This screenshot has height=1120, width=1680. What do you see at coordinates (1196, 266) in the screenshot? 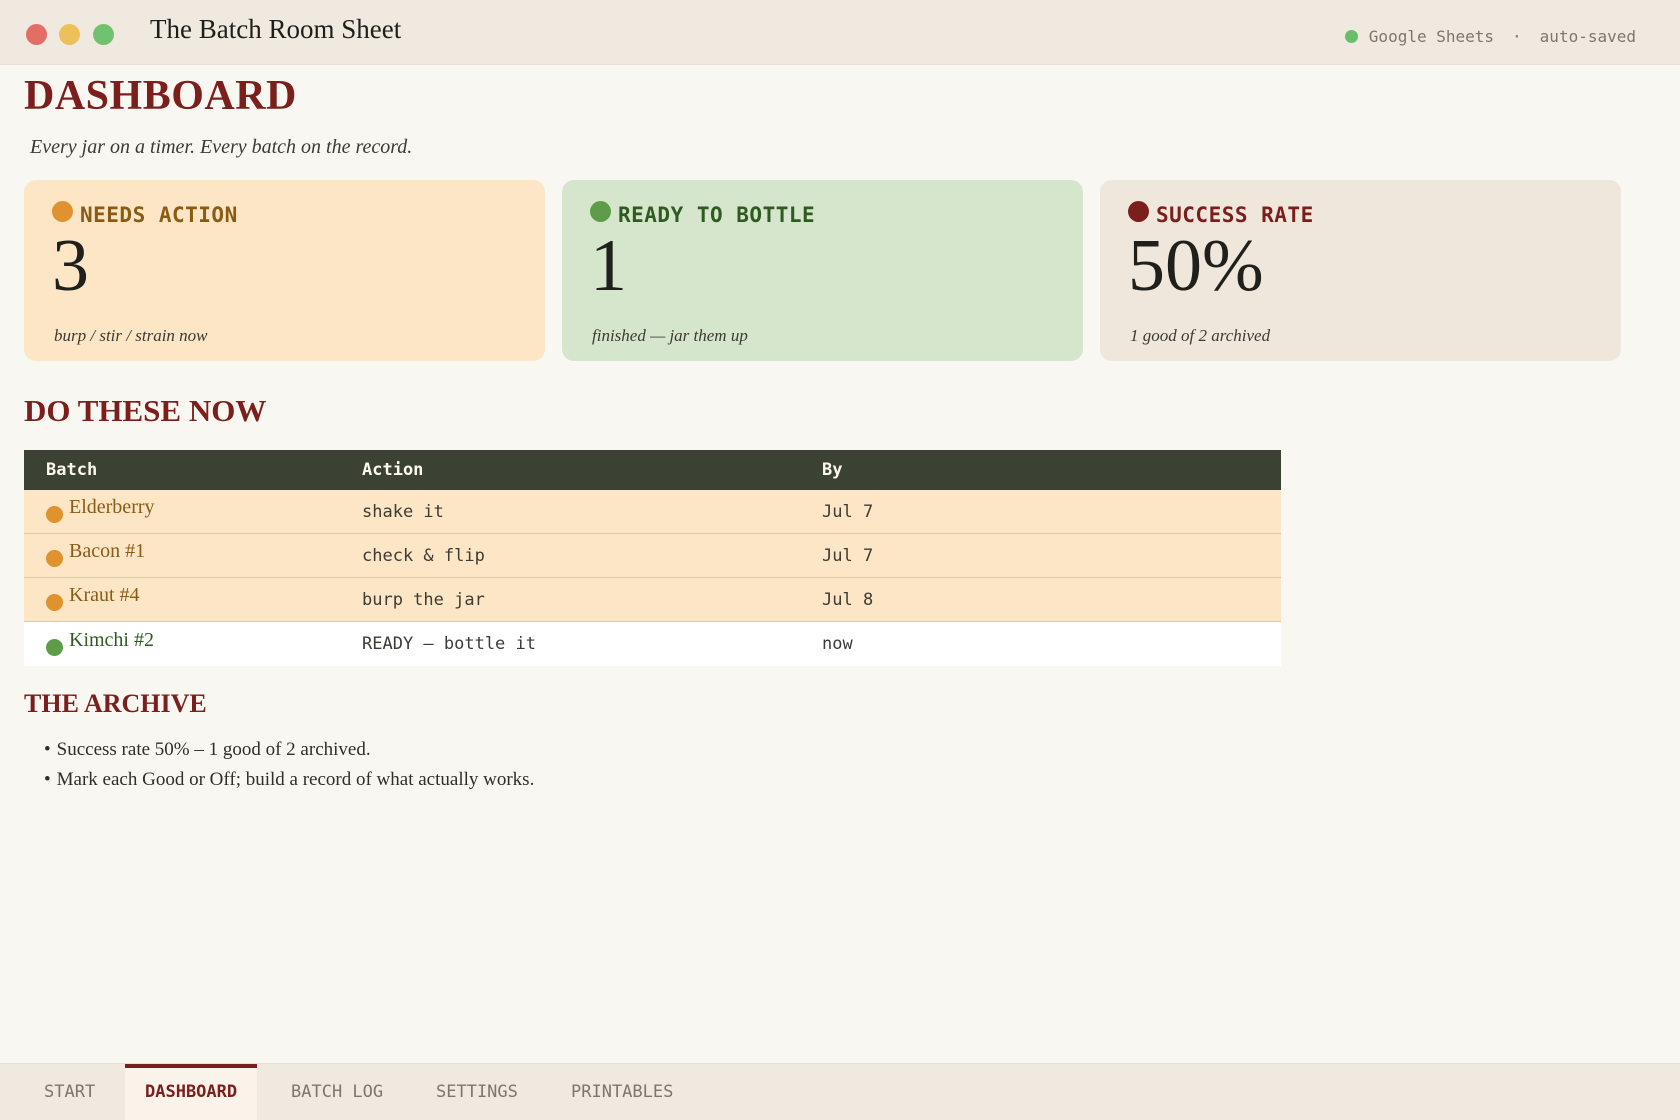
I see `success-rate-value: 50%` at bounding box center [1196, 266].